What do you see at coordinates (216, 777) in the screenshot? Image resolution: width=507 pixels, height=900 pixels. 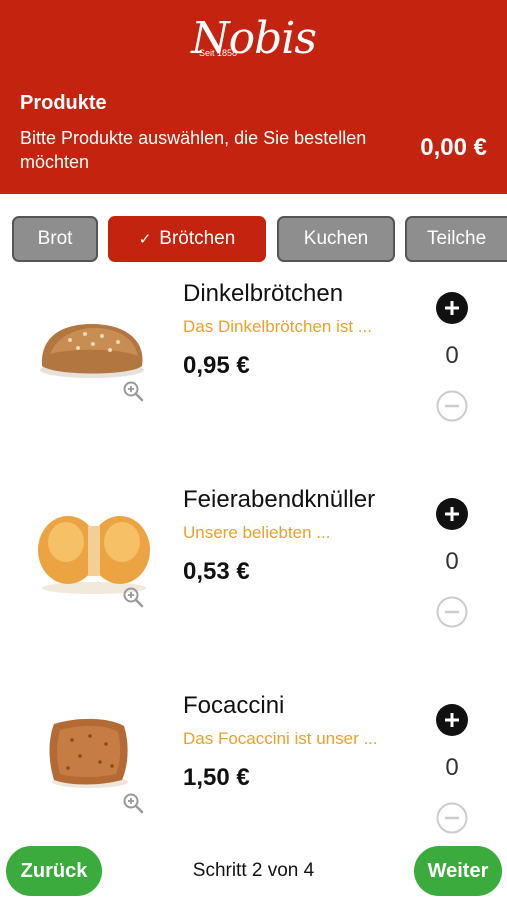 I see `product-price: 1,50 €` at bounding box center [216, 777].